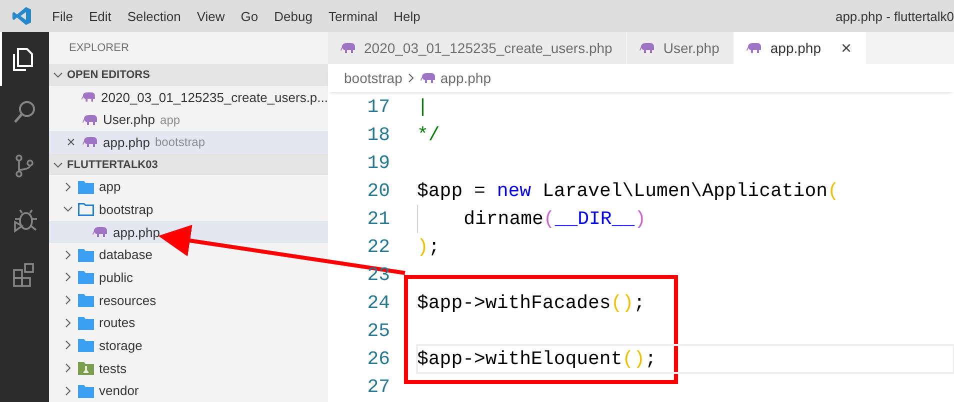  What do you see at coordinates (188, 209) in the screenshot?
I see `tree-item: bootstrap` at bounding box center [188, 209].